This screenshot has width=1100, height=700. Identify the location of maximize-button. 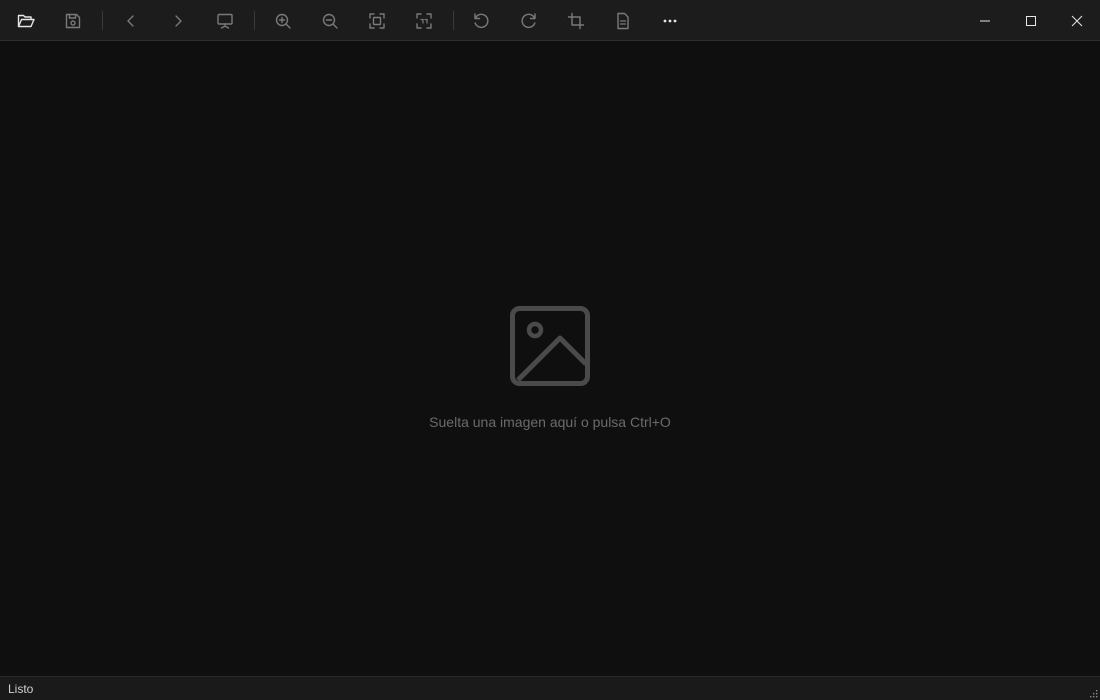
(1031, 20).